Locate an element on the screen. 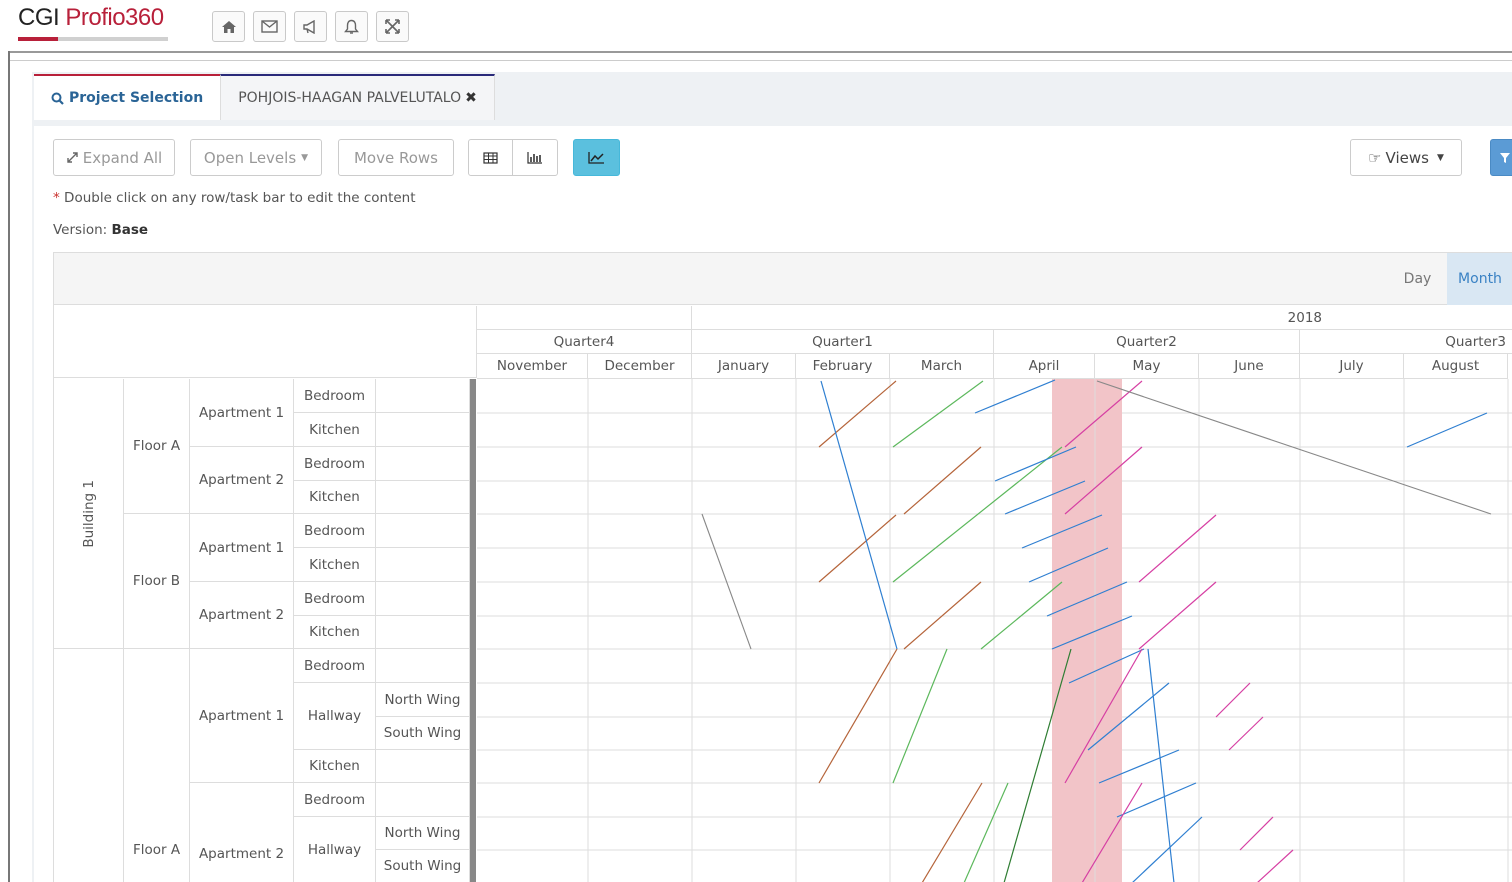  quarter-header: Quarter2 is located at coordinates (1147, 342).